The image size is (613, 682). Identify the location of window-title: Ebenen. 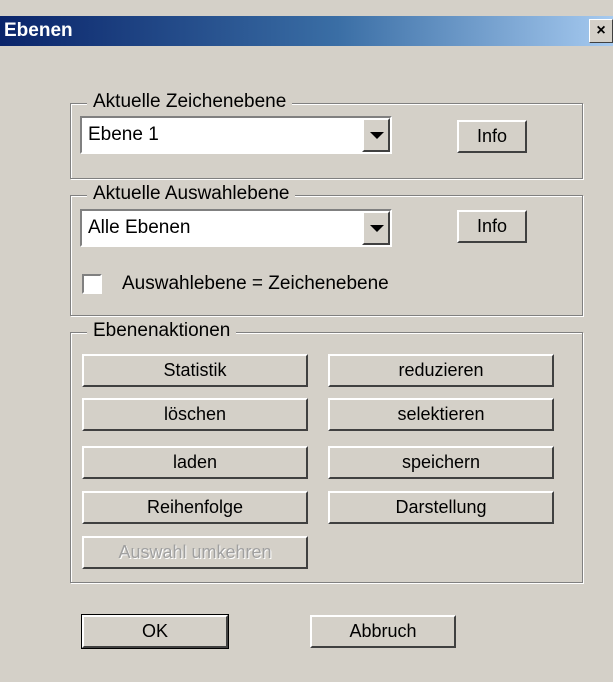
(38, 30).